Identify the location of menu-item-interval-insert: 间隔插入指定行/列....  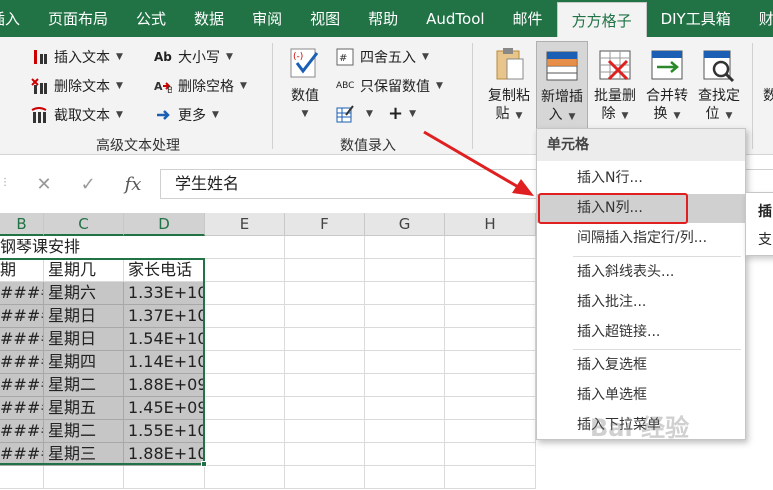
(641, 238).